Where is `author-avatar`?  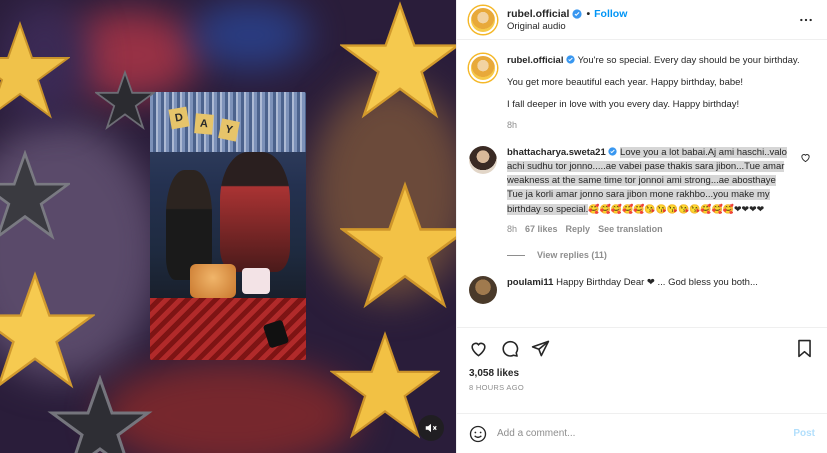
author-avatar is located at coordinates (483, 19).